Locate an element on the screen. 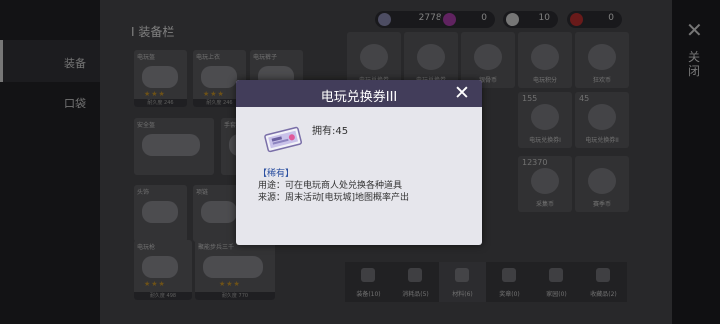 The width and height of the screenshot is (720, 324). close-icon: ✕ is located at coordinates (462, 93).